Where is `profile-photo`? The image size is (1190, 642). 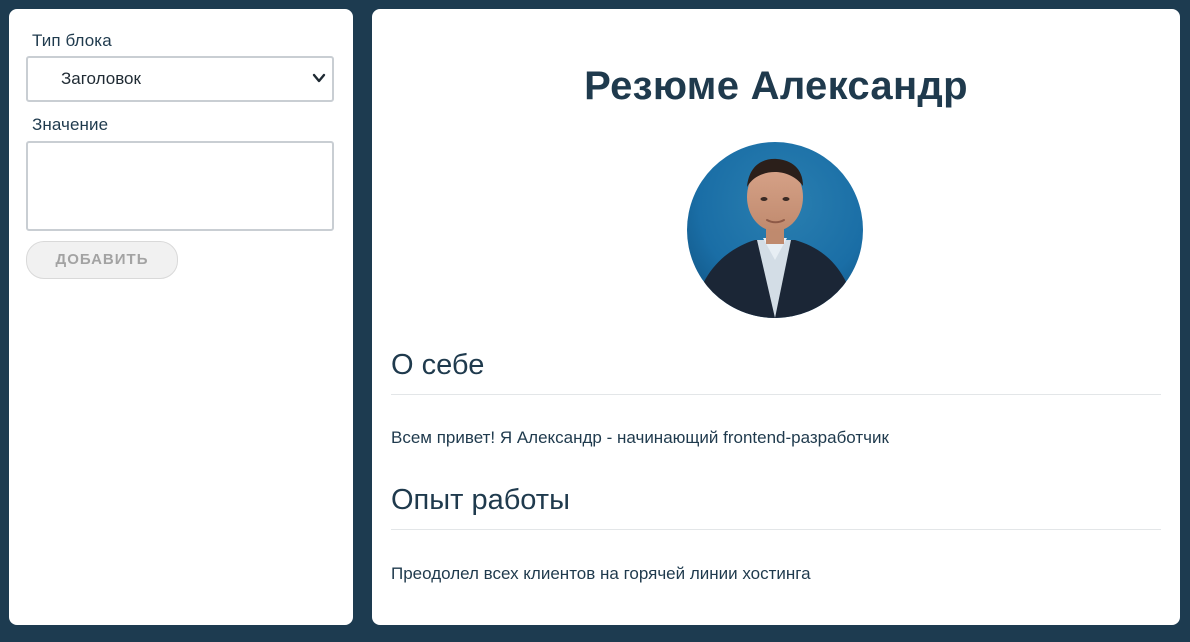
profile-photo is located at coordinates (775, 230).